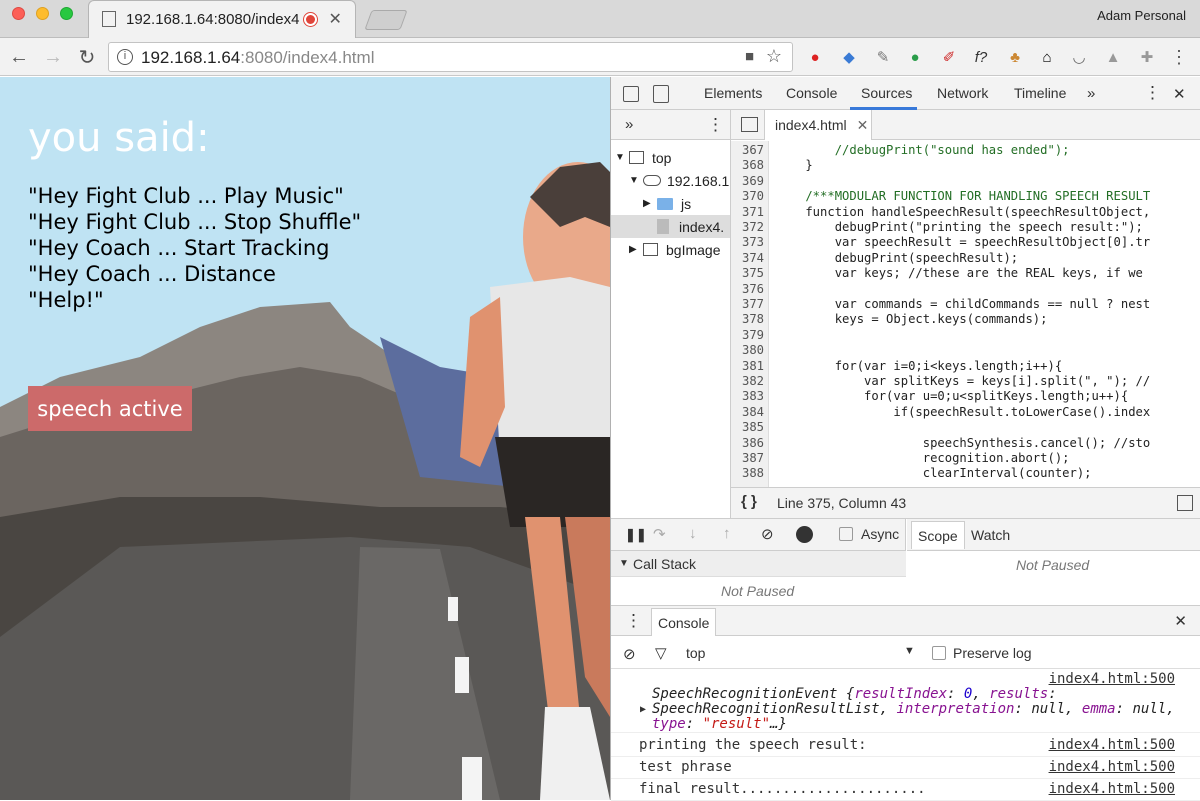 The image size is (1200, 801). I want to click on reload-button: ↻, so click(87, 57).